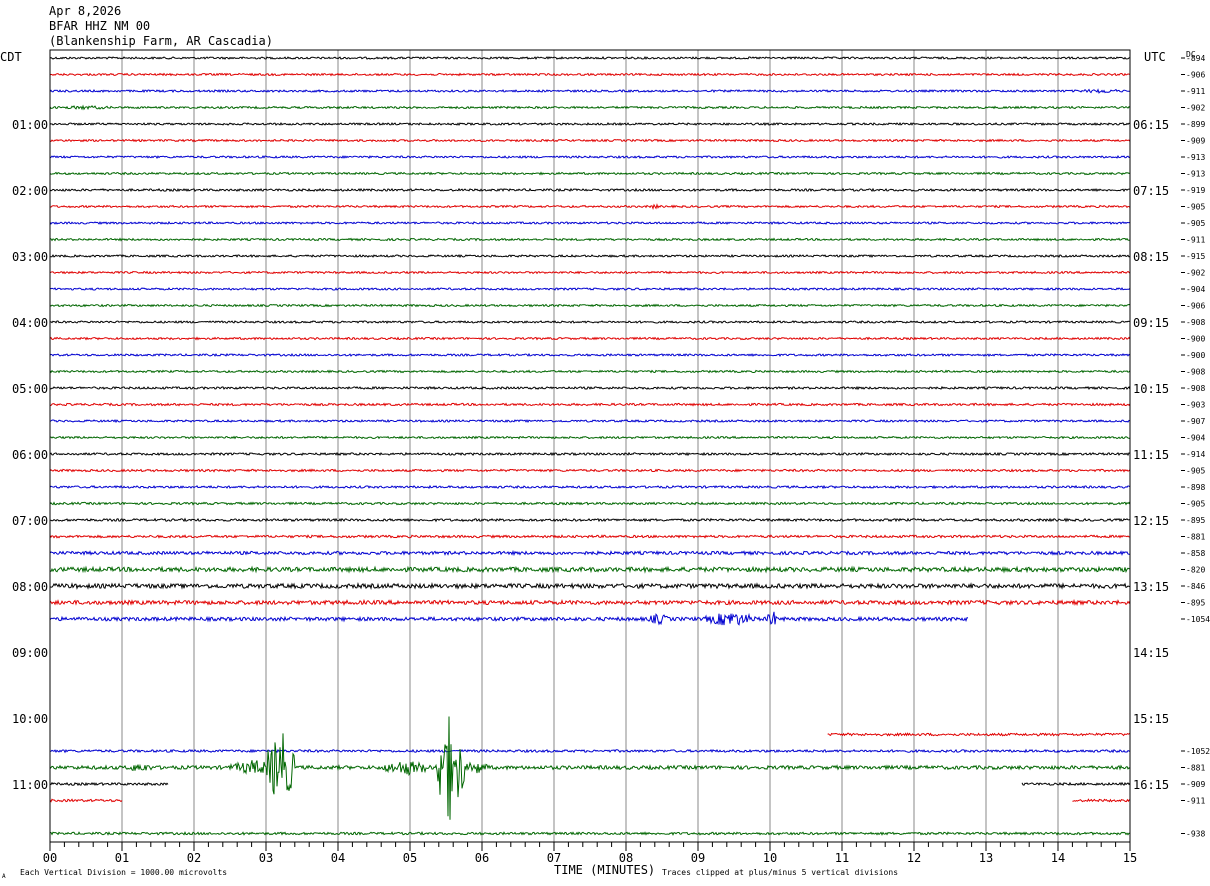  What do you see at coordinates (1195, 520) in the screenshot?
I see `dc-offset-label: -895` at bounding box center [1195, 520].